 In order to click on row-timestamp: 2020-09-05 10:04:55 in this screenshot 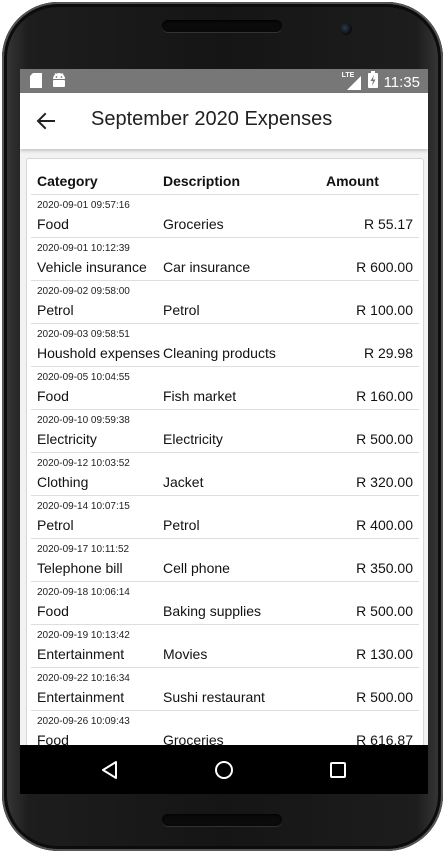, I will do `click(83, 377)`.